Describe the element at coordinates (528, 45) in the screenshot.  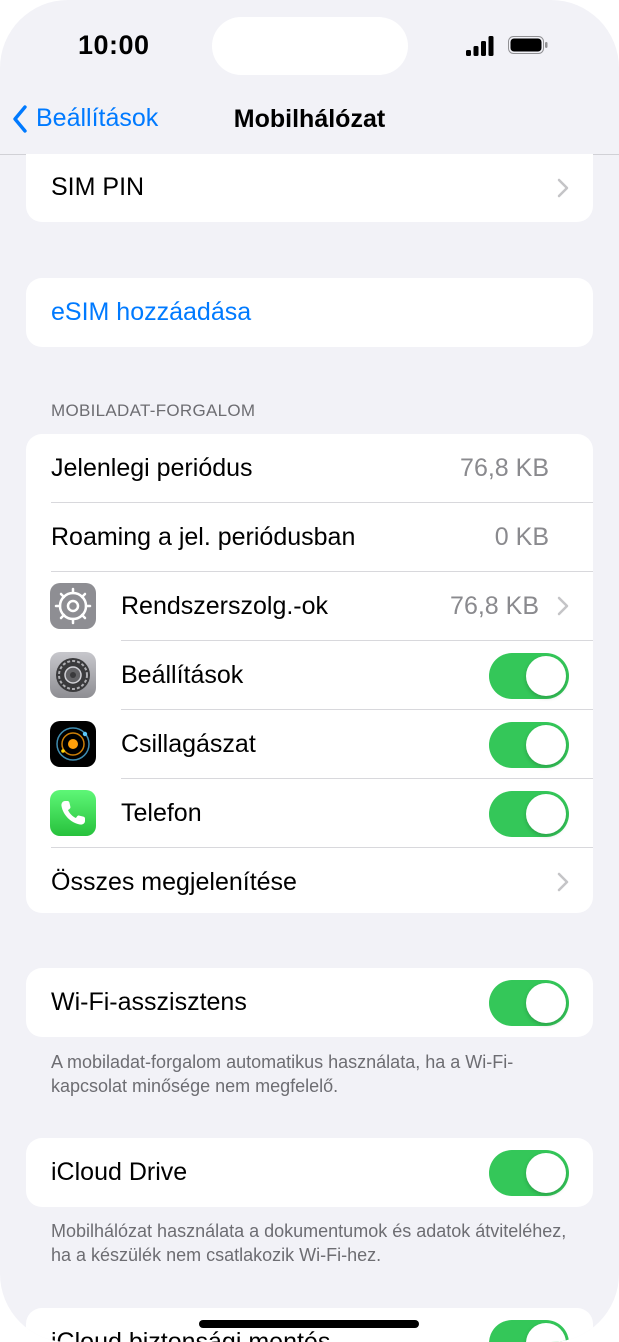
I see `battery-icon` at that location.